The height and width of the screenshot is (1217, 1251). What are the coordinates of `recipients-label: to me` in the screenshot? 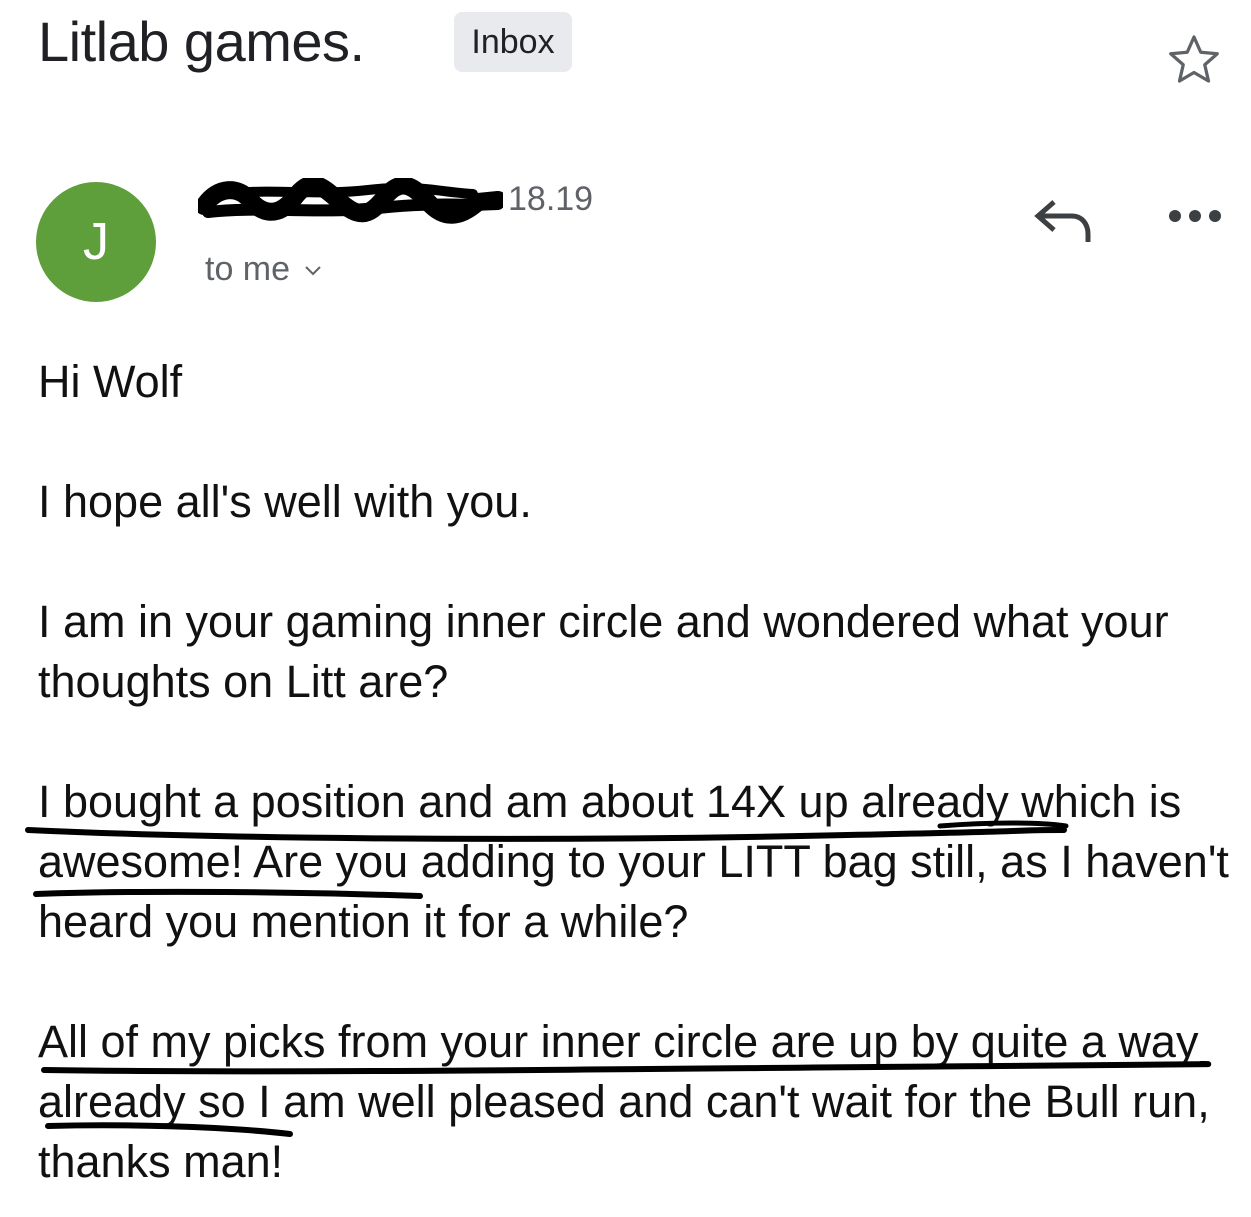 It's located at (248, 269).